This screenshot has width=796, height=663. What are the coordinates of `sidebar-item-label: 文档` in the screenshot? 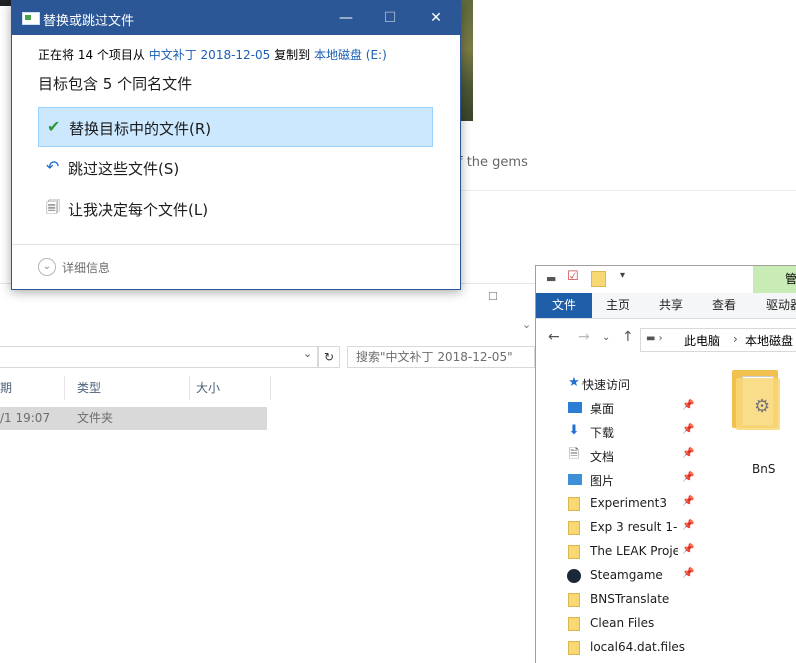 It's located at (602, 457).